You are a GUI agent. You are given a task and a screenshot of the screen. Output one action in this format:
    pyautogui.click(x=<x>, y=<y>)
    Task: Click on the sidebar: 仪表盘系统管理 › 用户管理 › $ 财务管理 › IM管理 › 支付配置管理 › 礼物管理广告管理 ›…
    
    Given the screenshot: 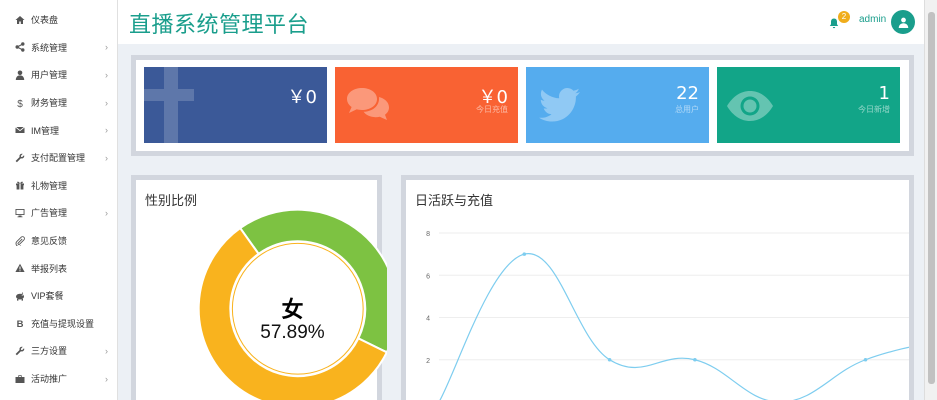 What is the action you would take?
    pyautogui.click(x=59, y=200)
    